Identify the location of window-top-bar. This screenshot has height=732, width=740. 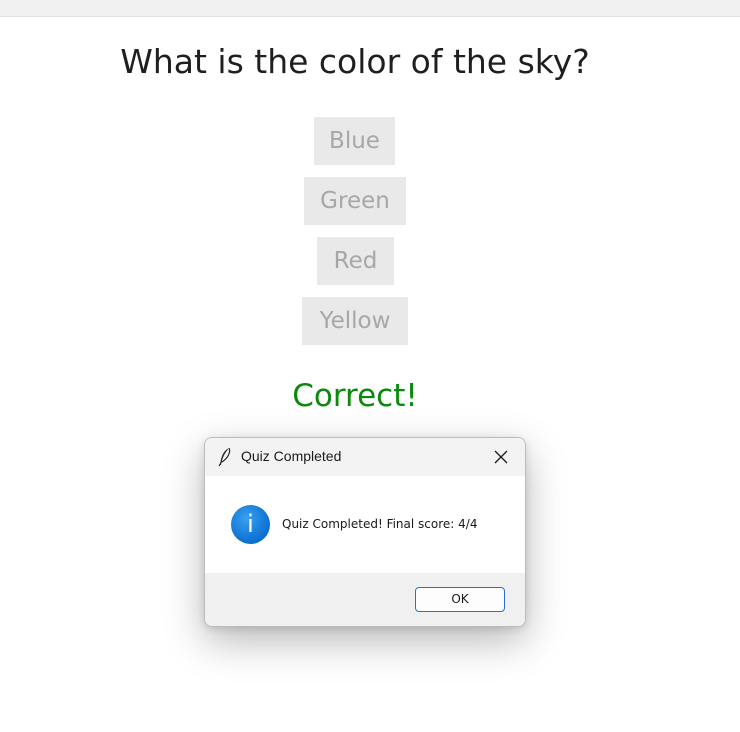
(370, 8).